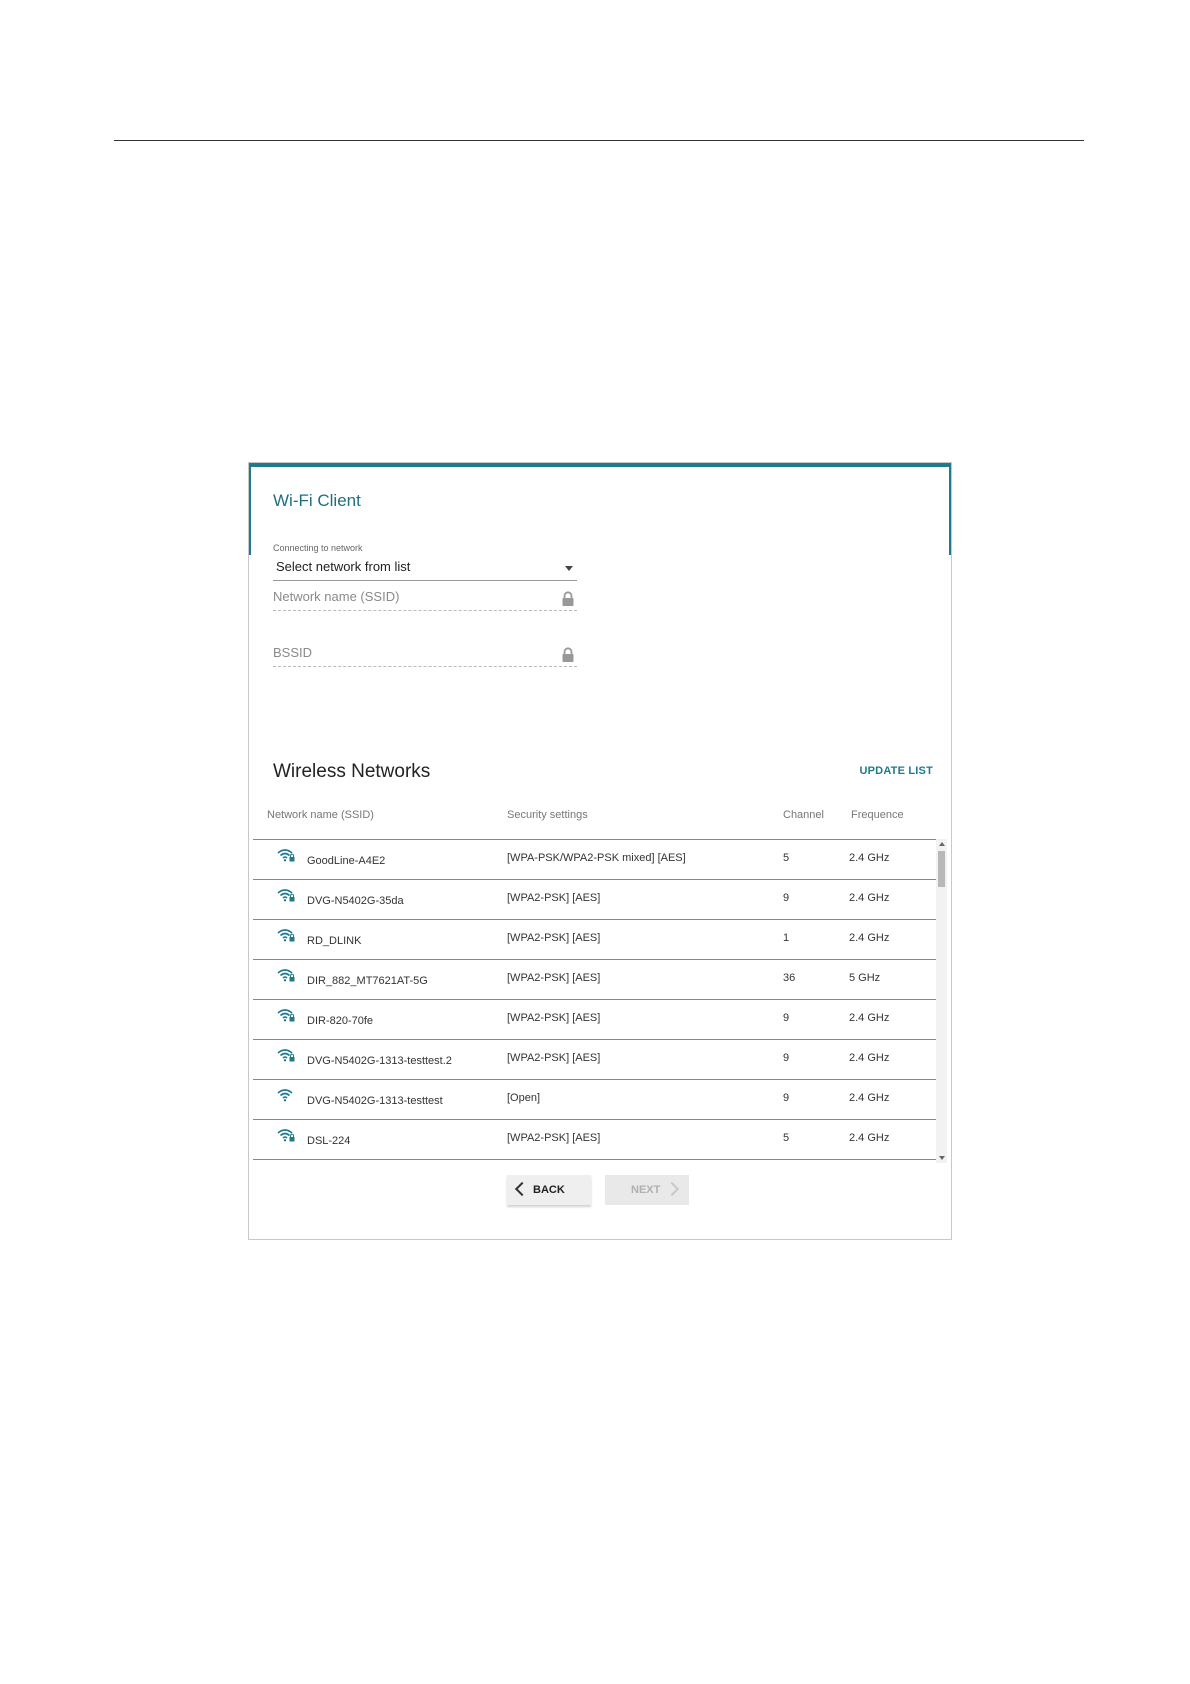  I want to click on scrollbar-thumb, so click(941, 869).